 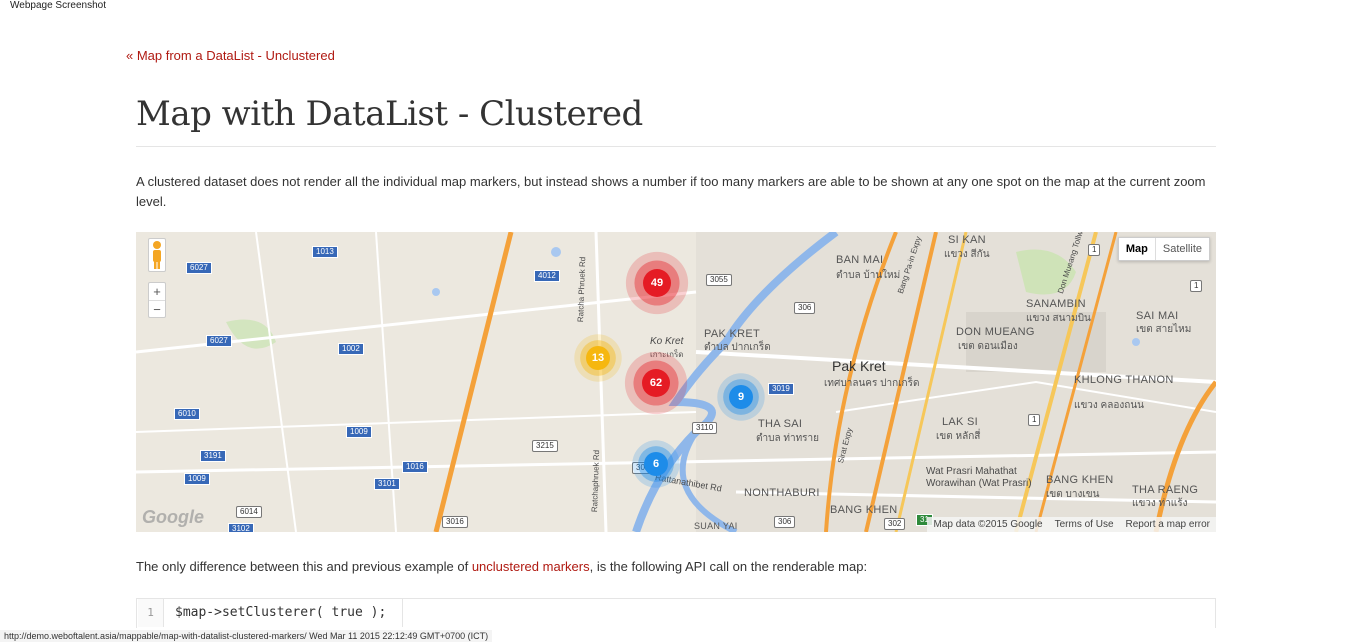 I want to click on road-shield: 6010, so click(x=187, y=414).